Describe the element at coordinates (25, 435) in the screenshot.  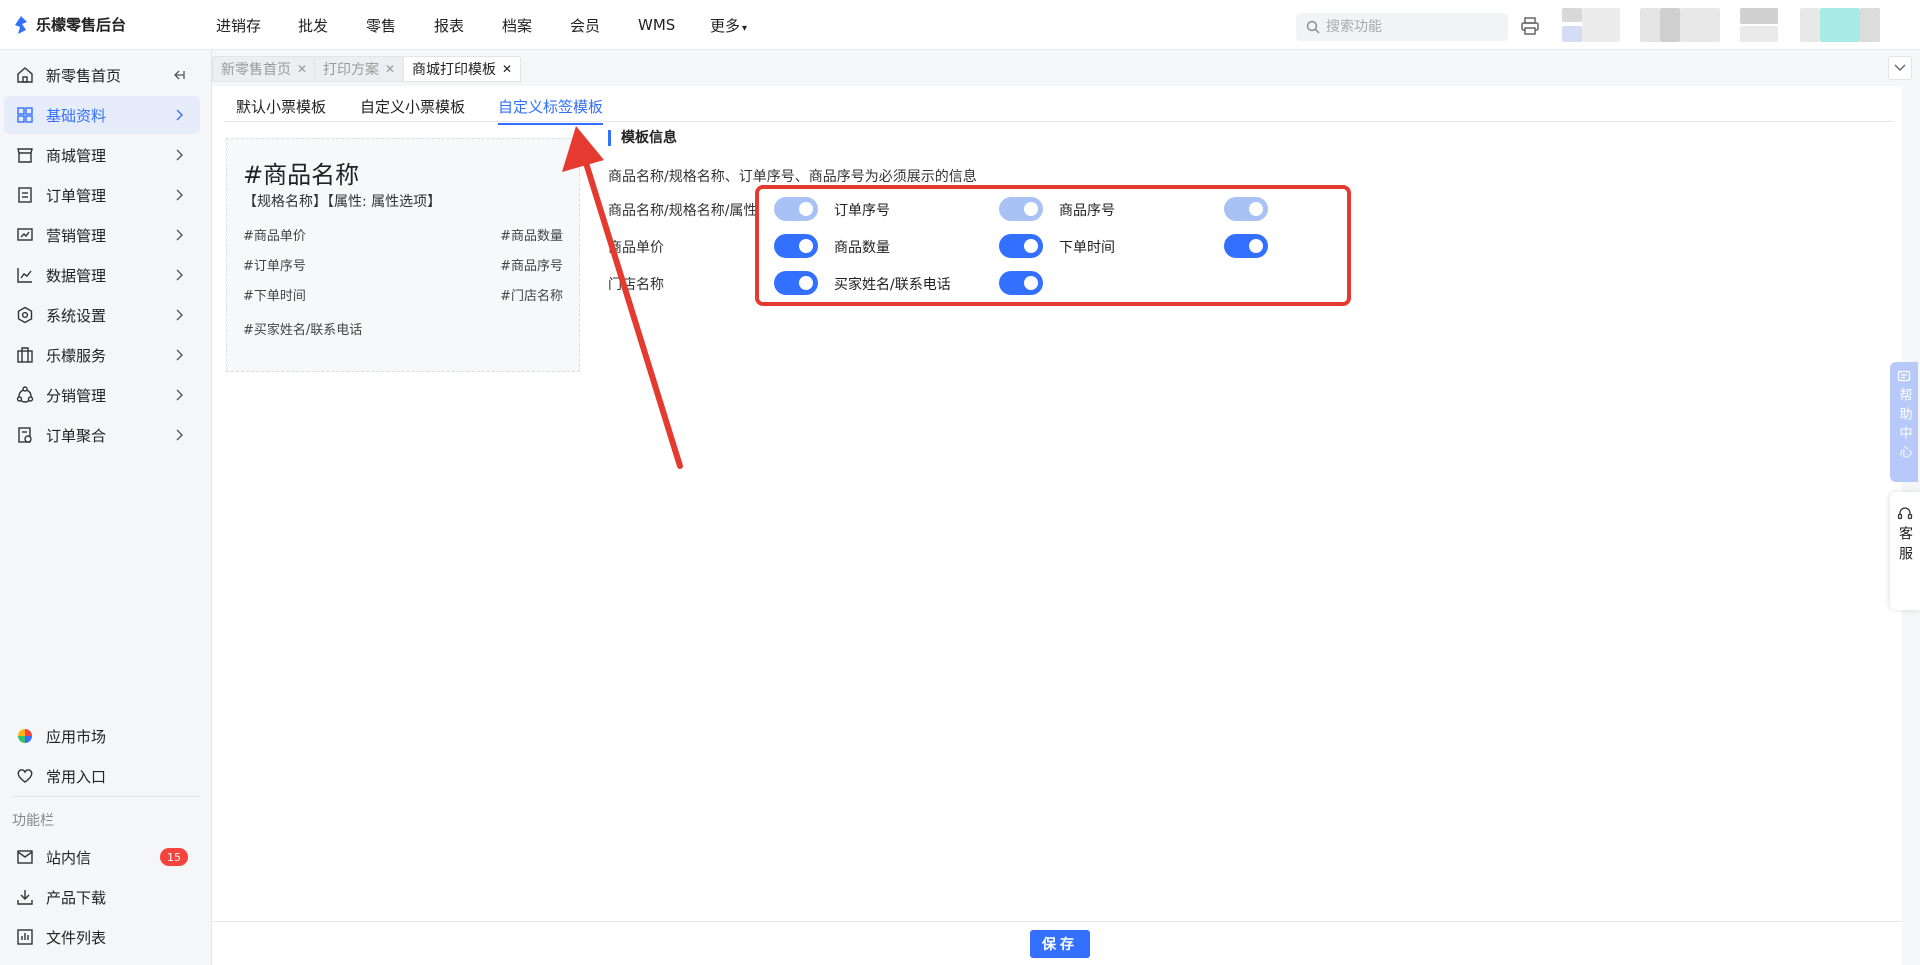
I see `aggregate-icon` at that location.